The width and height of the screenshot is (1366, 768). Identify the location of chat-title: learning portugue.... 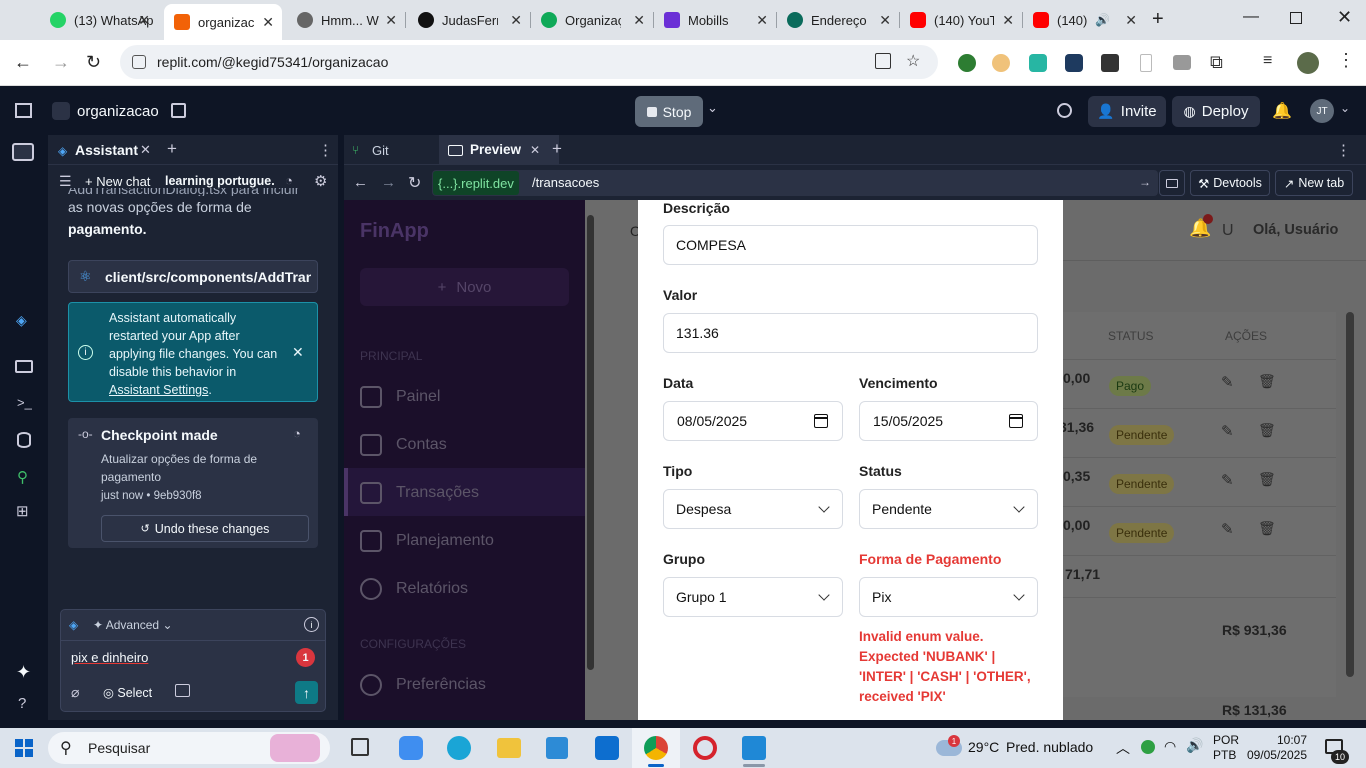
(220, 181).